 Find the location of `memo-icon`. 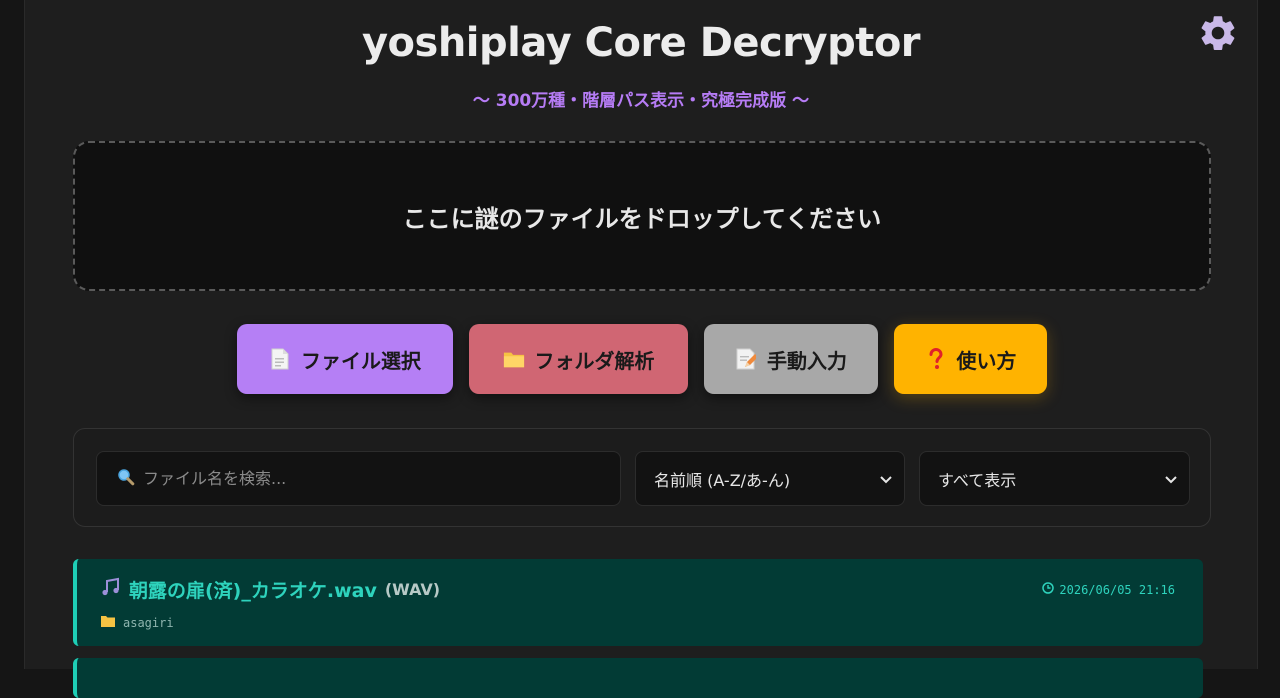

memo-icon is located at coordinates (746, 359).